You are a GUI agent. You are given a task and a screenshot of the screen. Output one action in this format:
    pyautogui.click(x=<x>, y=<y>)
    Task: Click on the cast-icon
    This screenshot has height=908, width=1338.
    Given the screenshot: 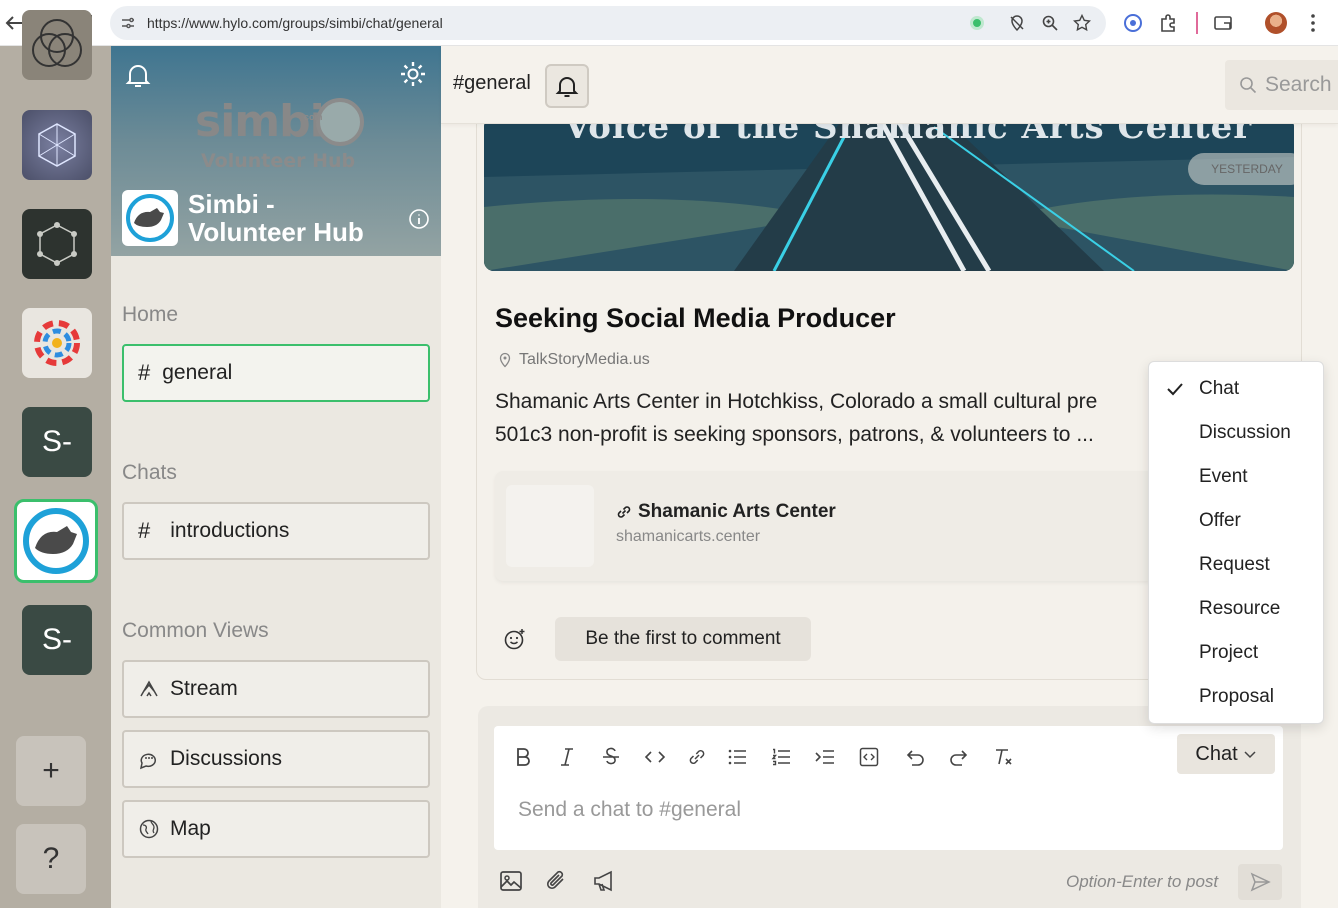 What is the action you would take?
    pyautogui.click(x=1223, y=23)
    